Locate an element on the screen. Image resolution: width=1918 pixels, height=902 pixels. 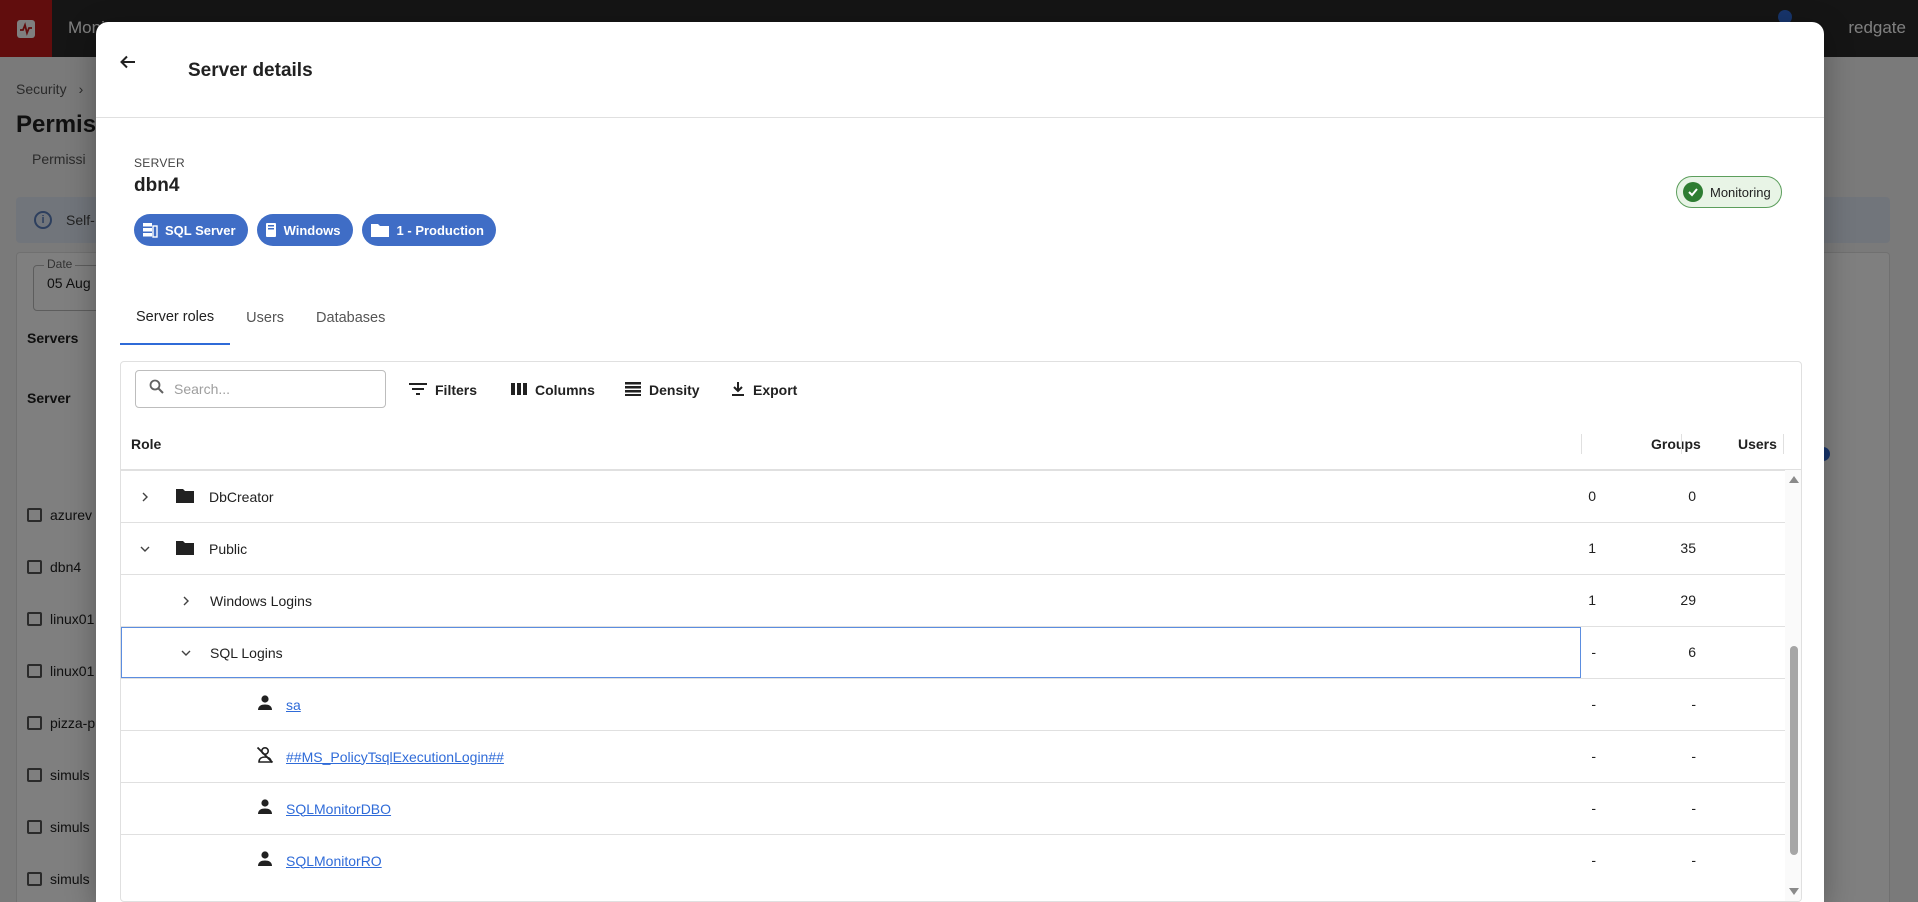
login-group-row: SQL Logins - 6 is located at coordinates (953, 652).